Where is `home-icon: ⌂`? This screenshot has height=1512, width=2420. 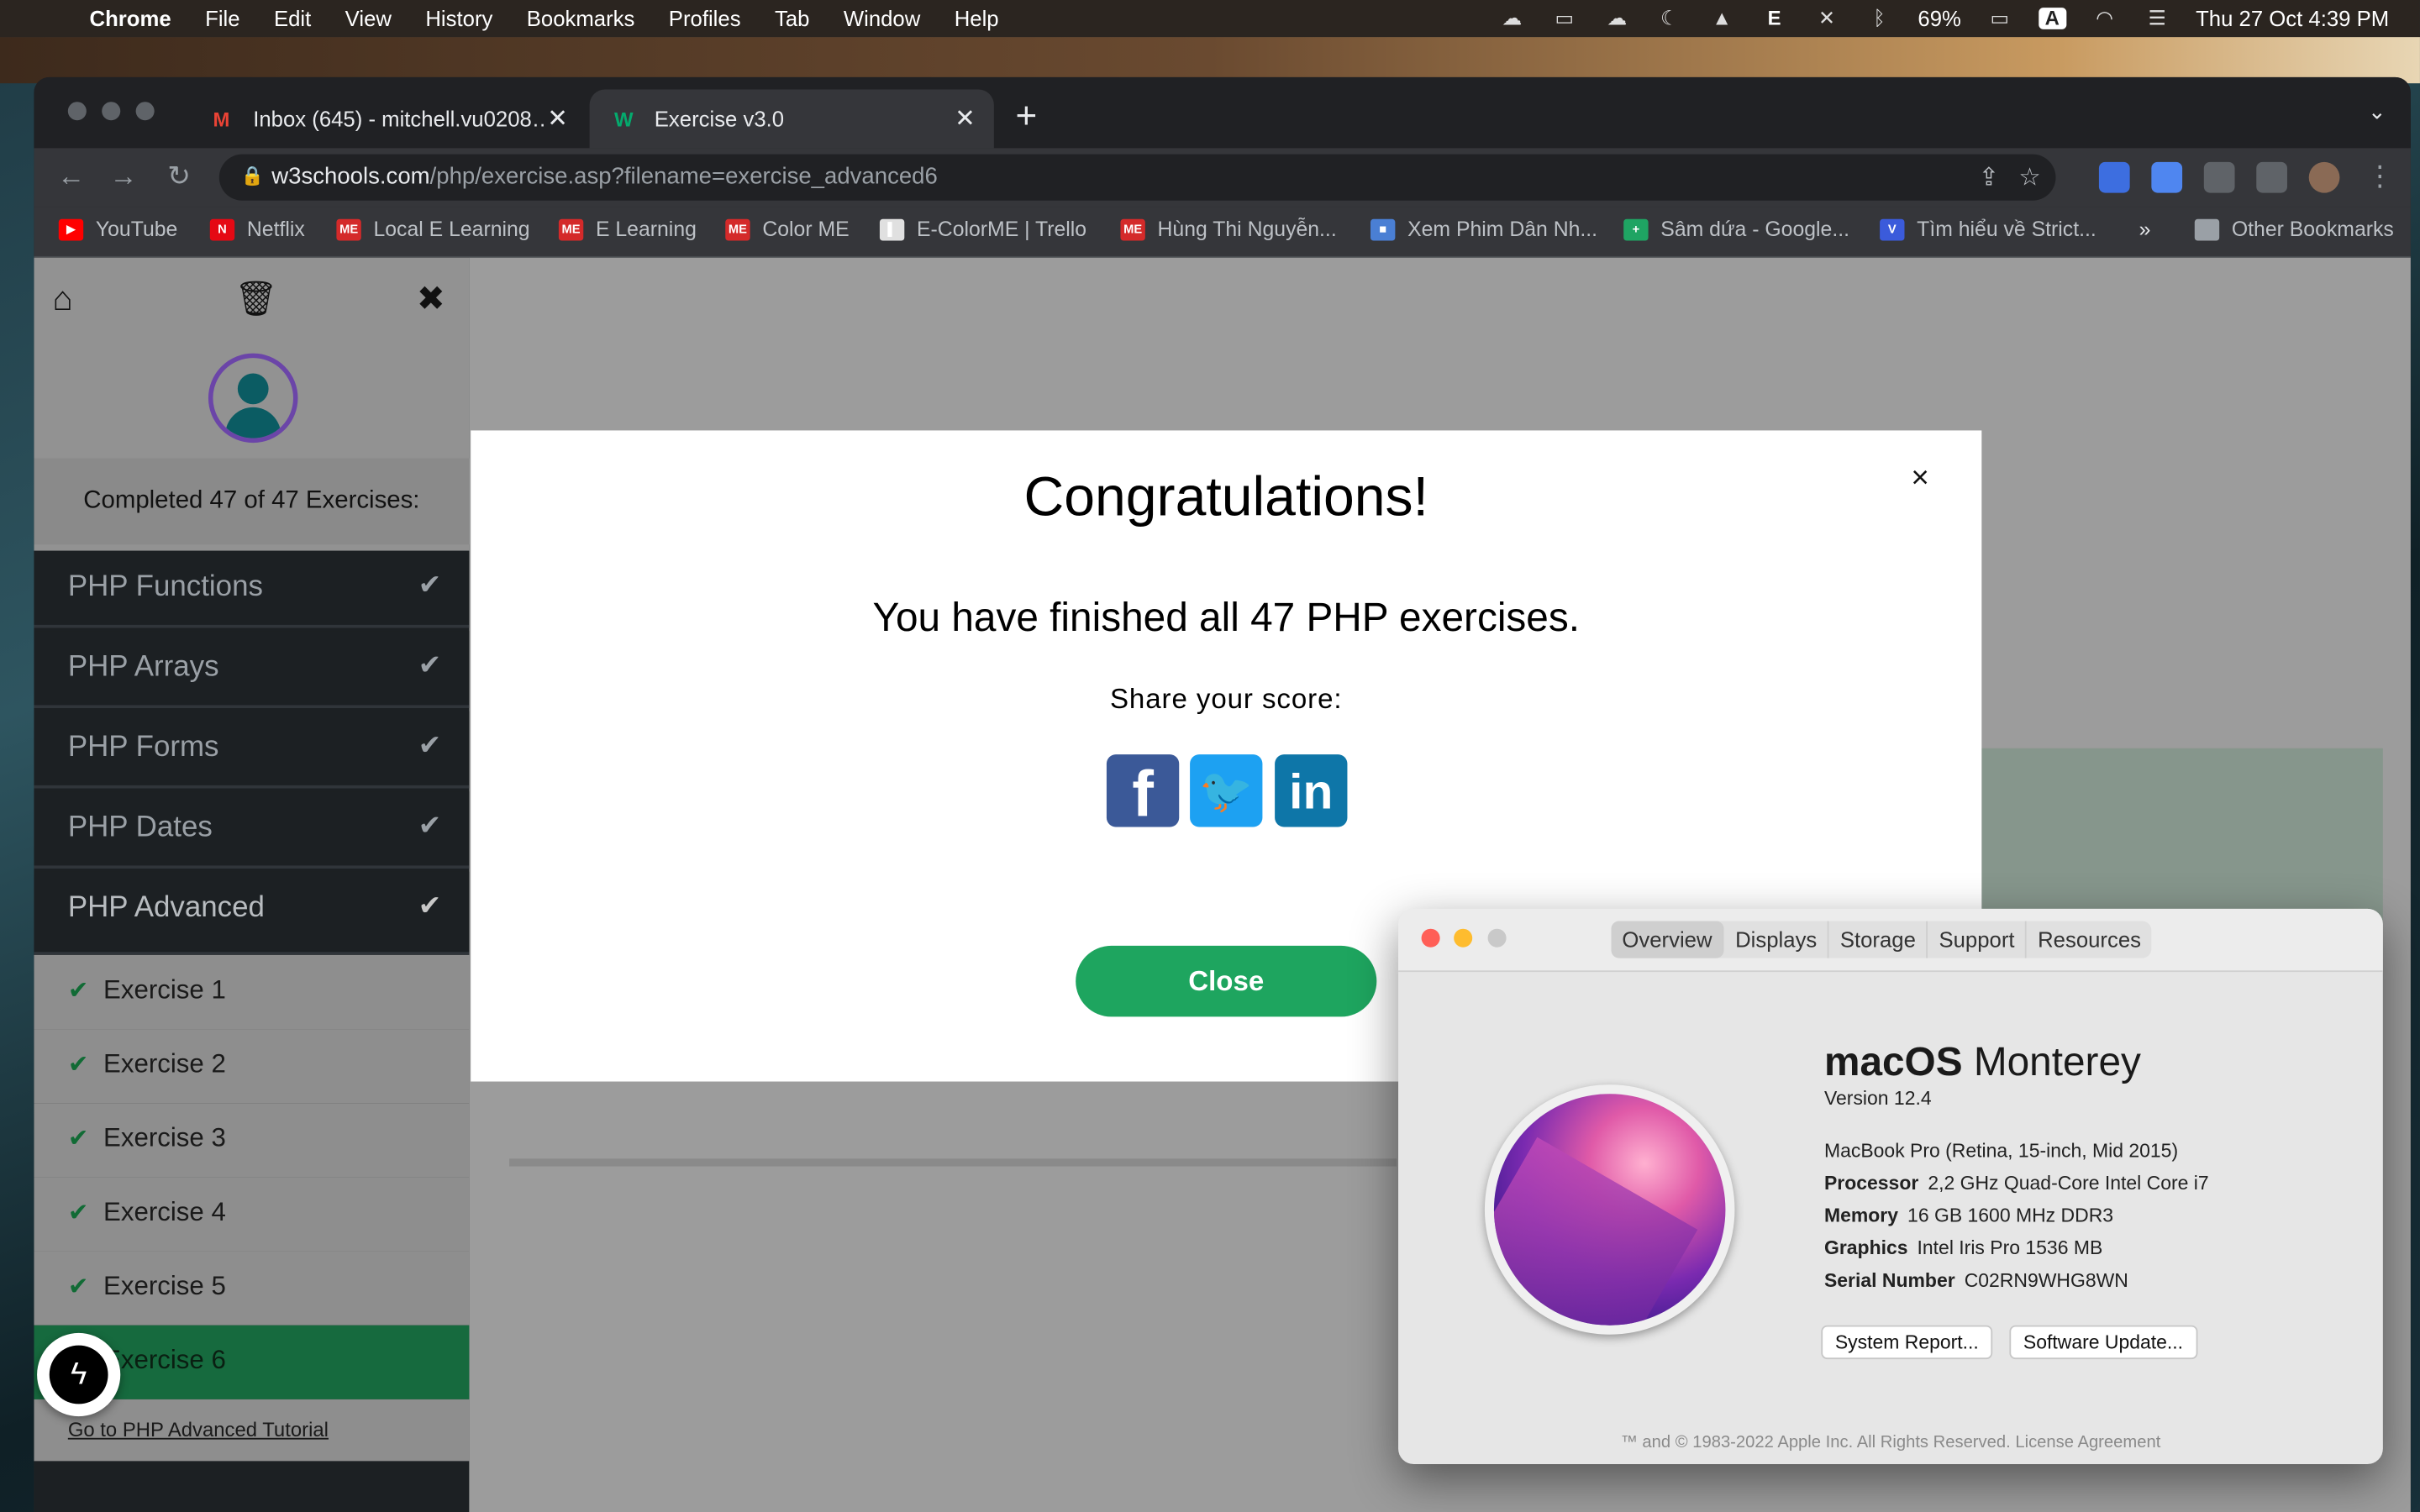
home-icon: ⌂ is located at coordinates (62, 299).